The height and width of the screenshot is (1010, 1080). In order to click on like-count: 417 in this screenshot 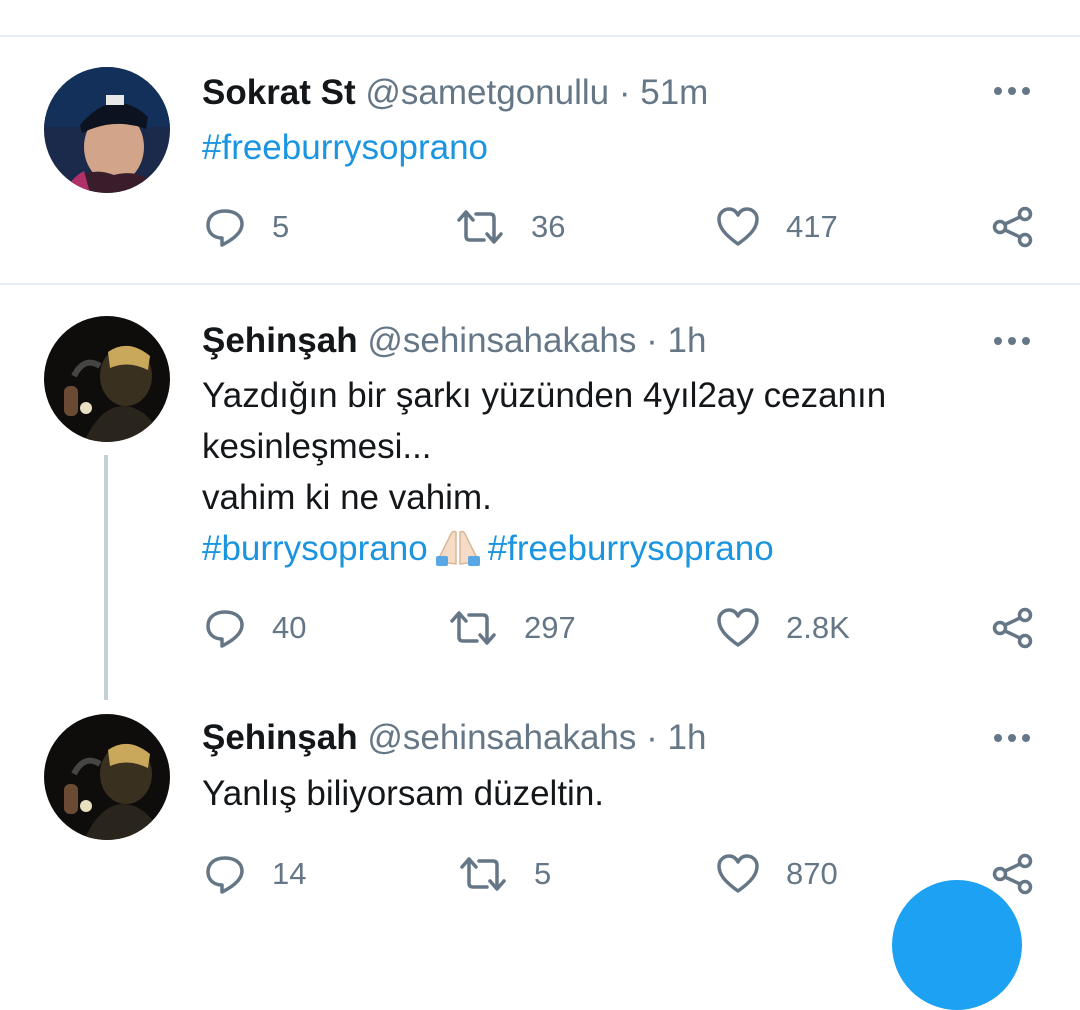, I will do `click(812, 226)`.